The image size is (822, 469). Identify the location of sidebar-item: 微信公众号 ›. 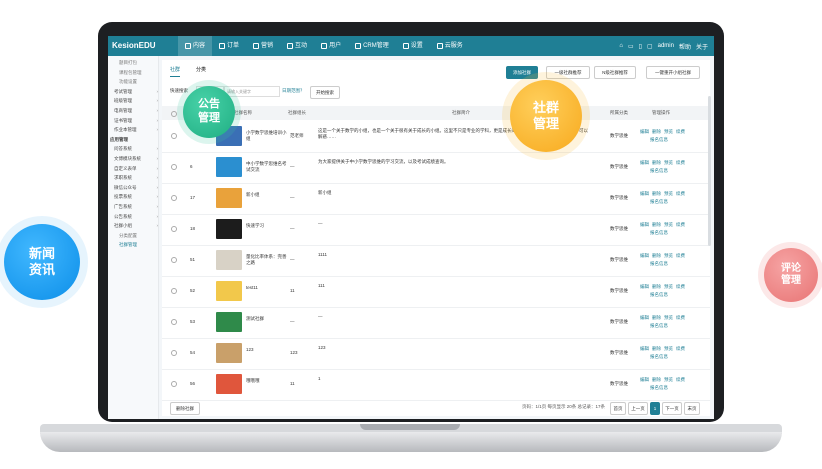
(136, 188).